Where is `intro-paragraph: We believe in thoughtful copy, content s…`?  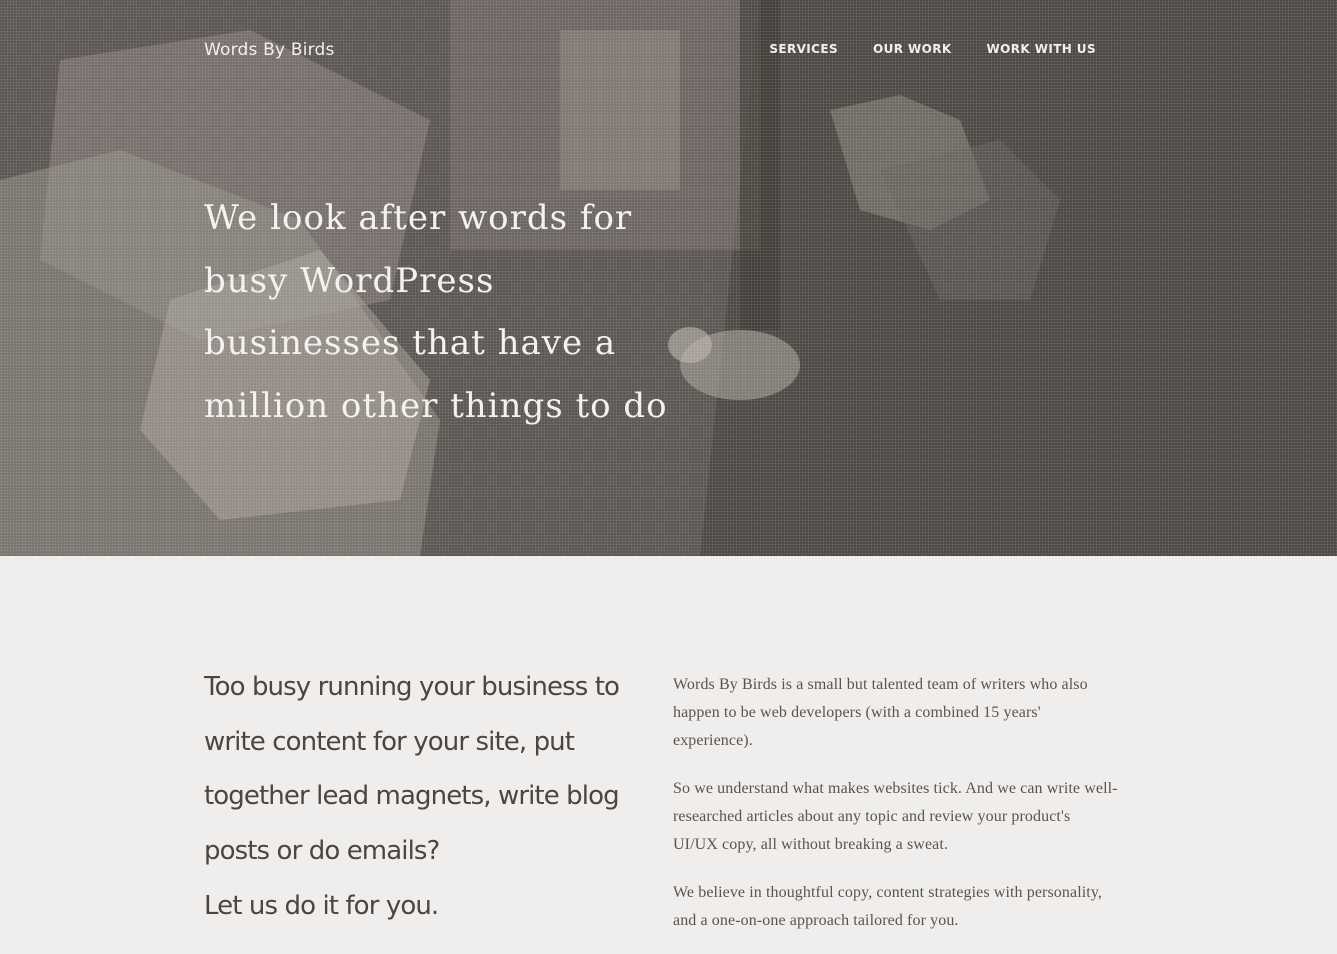 intro-paragraph: We believe in thoughtful copy, content s… is located at coordinates (888, 906).